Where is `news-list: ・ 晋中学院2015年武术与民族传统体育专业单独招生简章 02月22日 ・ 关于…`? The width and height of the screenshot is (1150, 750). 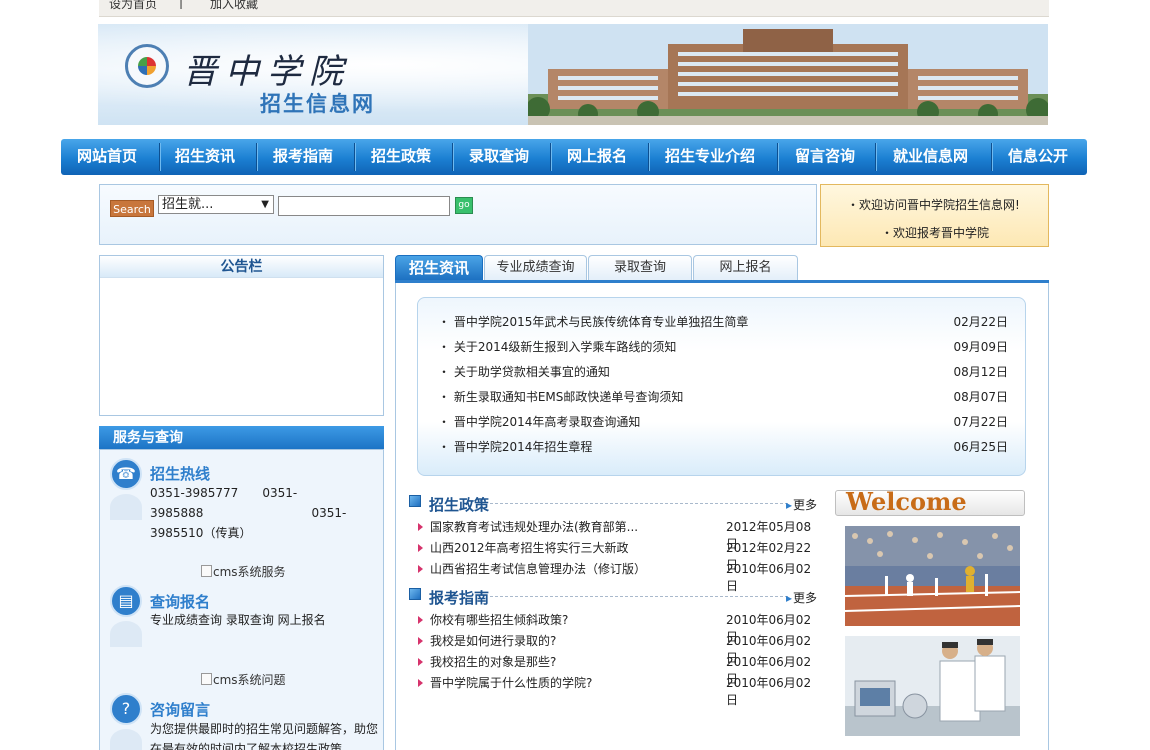 news-list: ・ 晋中学院2015年武术与民族传统体育专业单独招生简章 02月22日 ・ 关于… is located at coordinates (721, 386).